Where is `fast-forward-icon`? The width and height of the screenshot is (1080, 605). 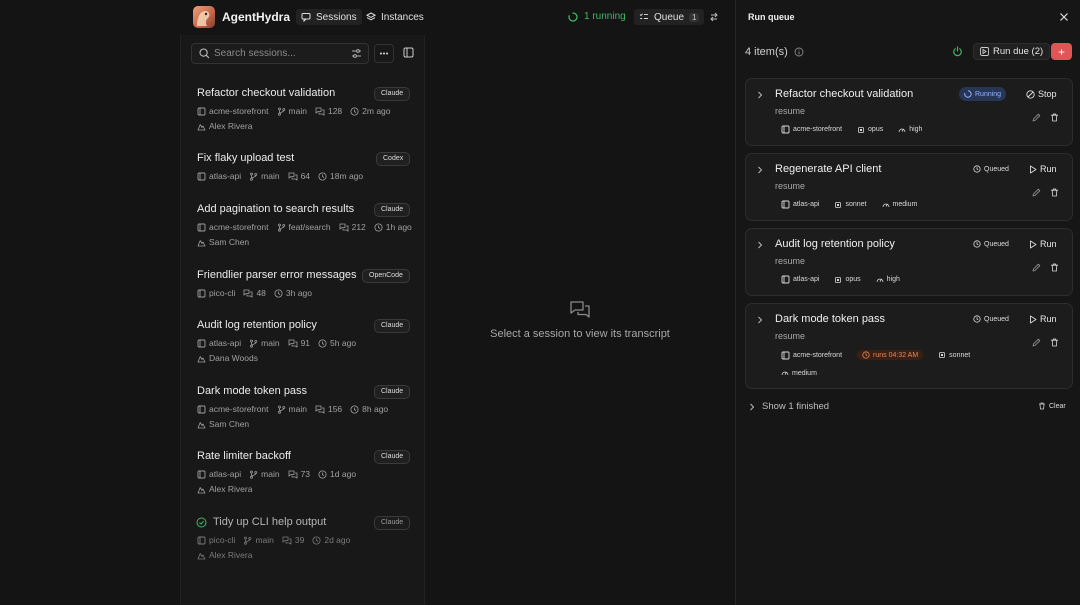 fast-forward-icon is located at coordinates (984, 51).